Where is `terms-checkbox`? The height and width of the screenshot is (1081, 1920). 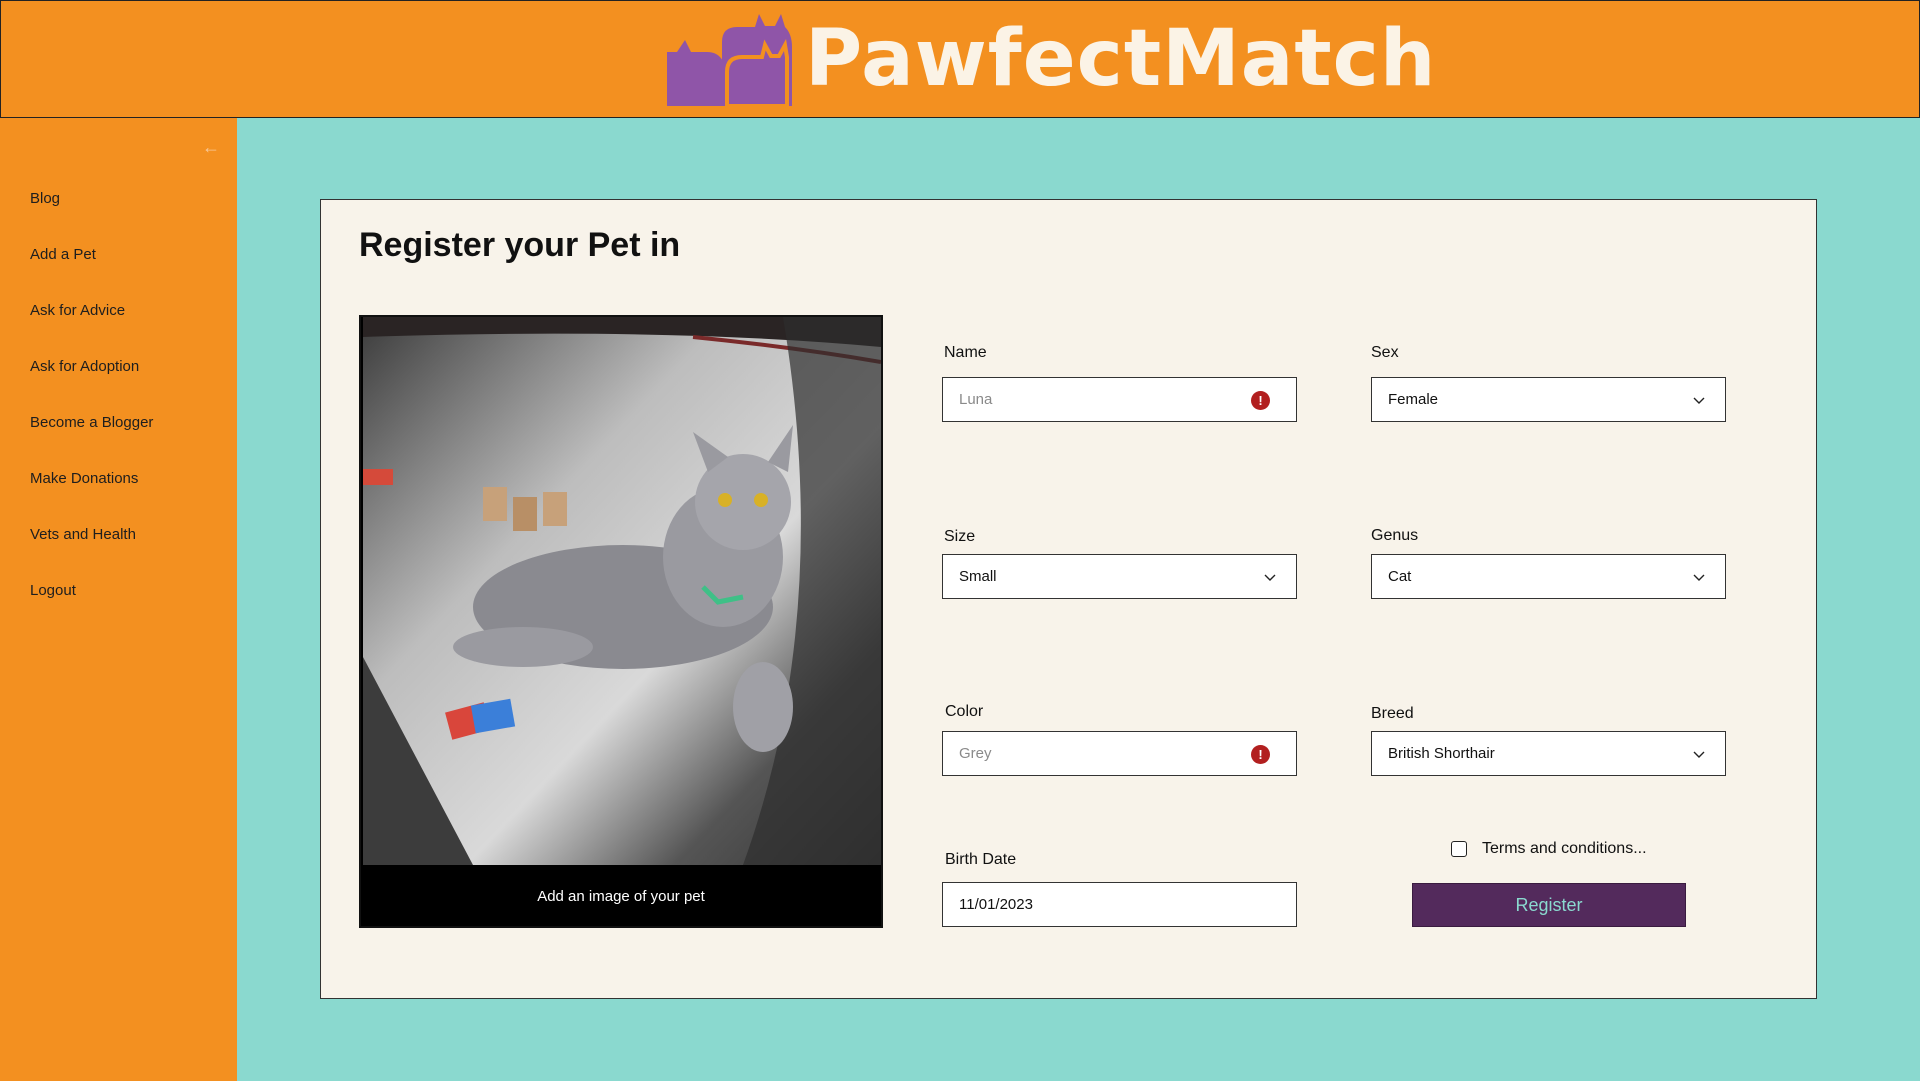 terms-checkbox is located at coordinates (1459, 849).